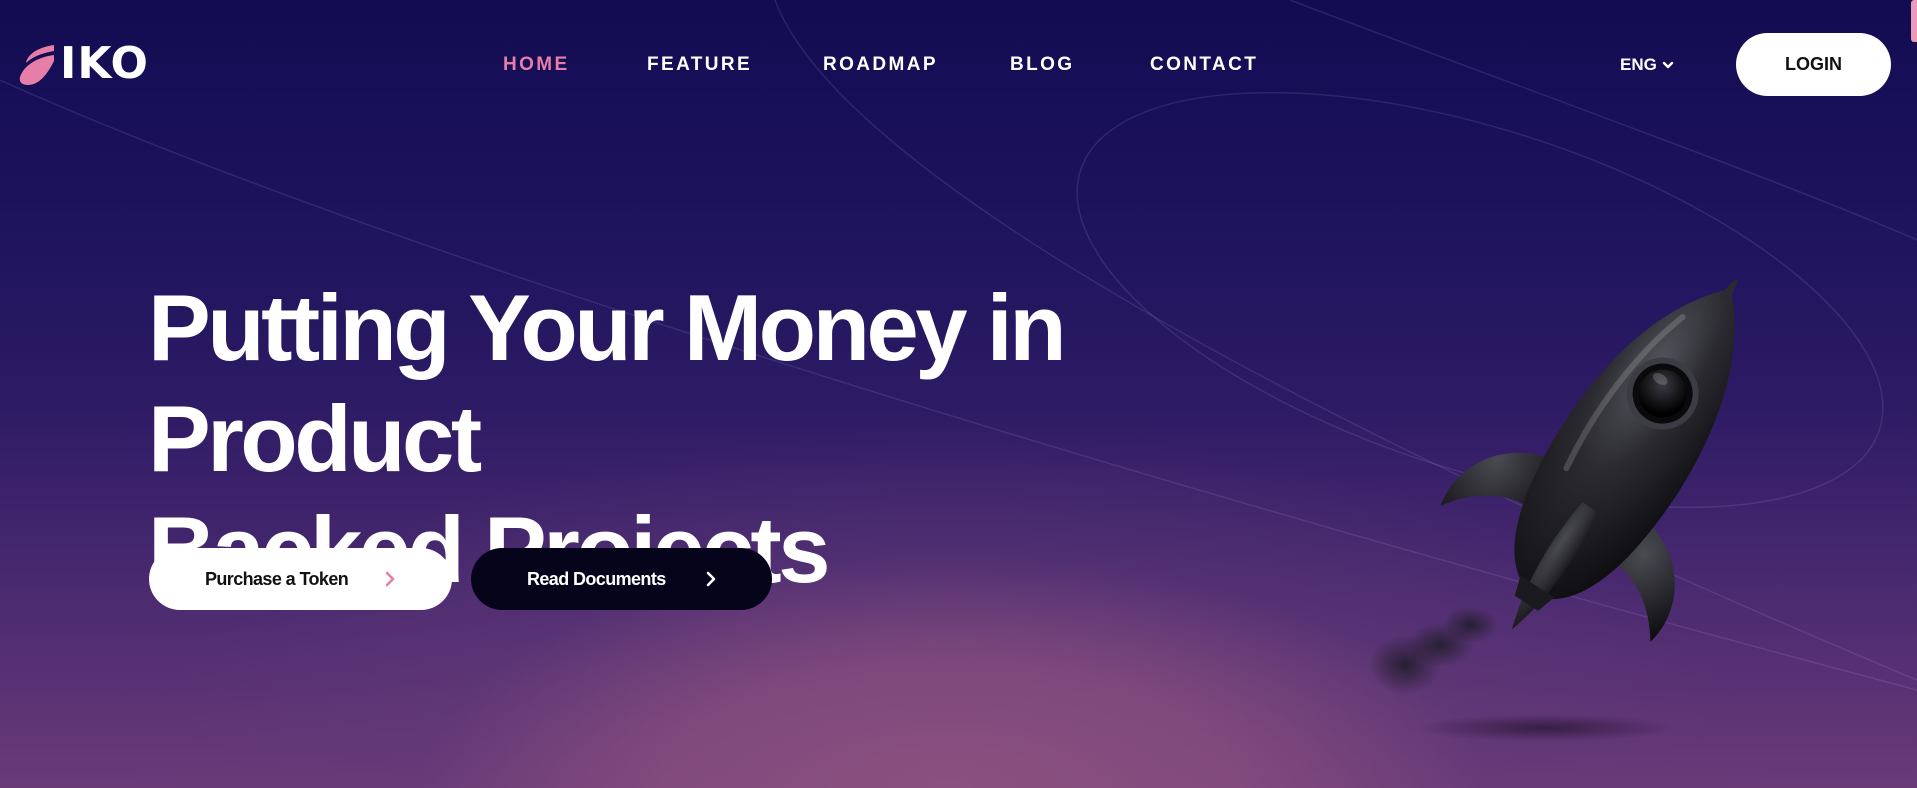  What do you see at coordinates (880, 65) in the screenshot?
I see `nav-item-roadmap: ROADMAP` at bounding box center [880, 65].